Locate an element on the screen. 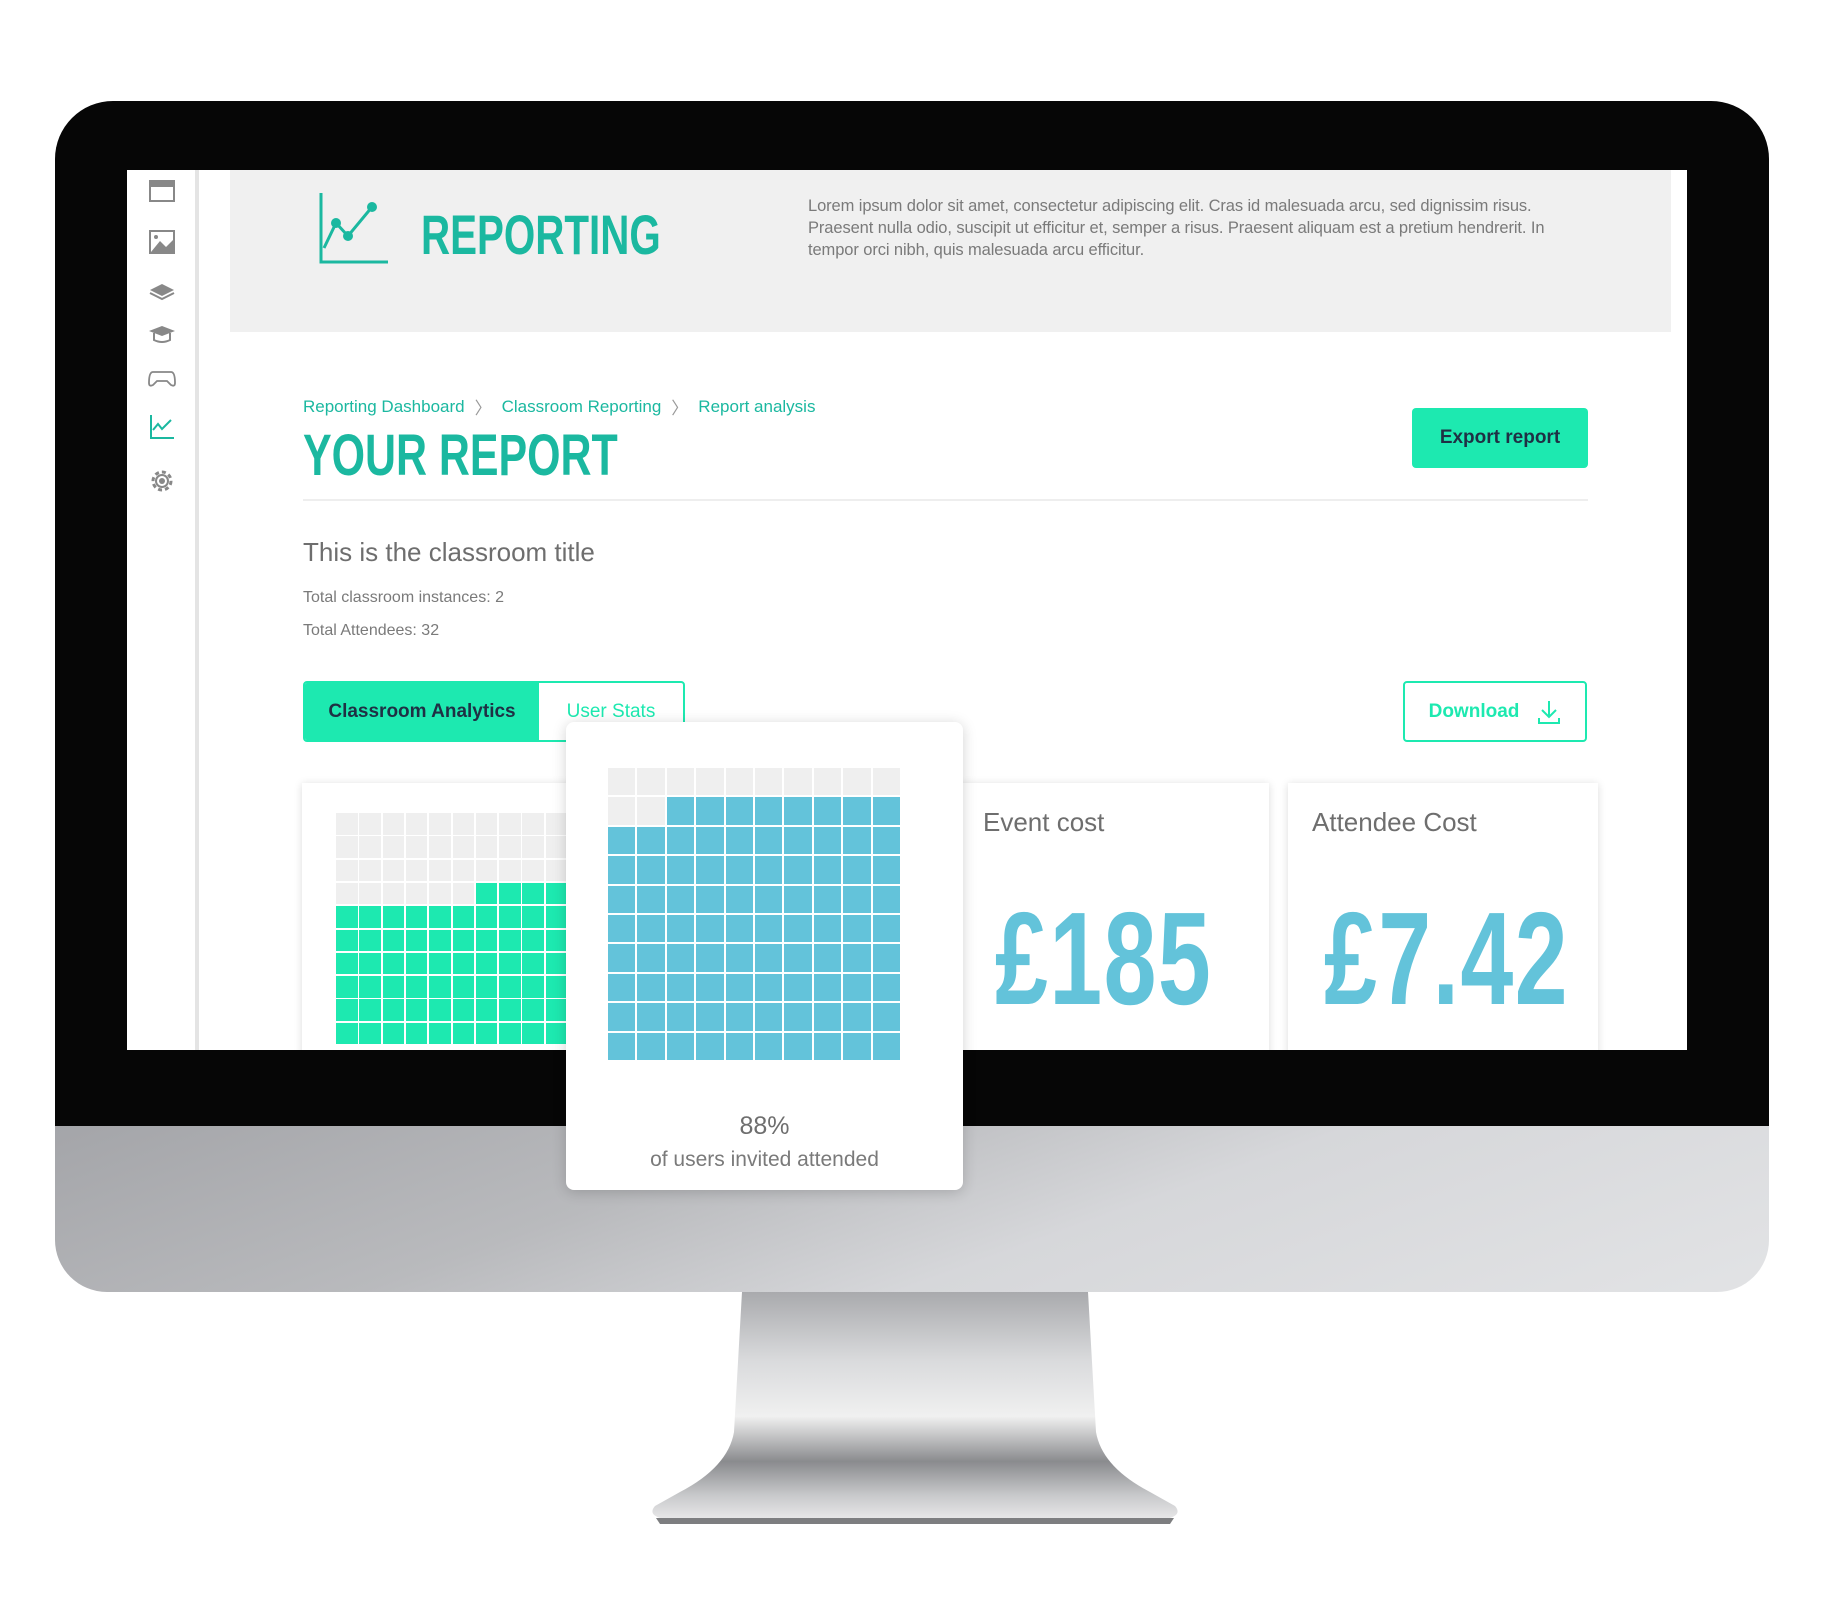 The image size is (1829, 1604). export-report-button: Export report is located at coordinates (1500, 438).